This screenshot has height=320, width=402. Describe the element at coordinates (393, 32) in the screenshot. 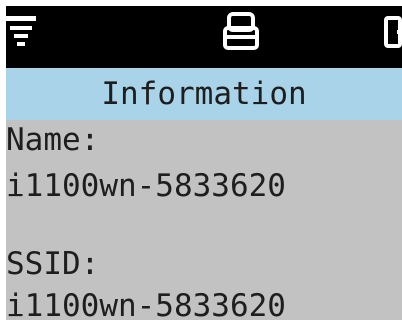

I see `partial-status-icon` at that location.